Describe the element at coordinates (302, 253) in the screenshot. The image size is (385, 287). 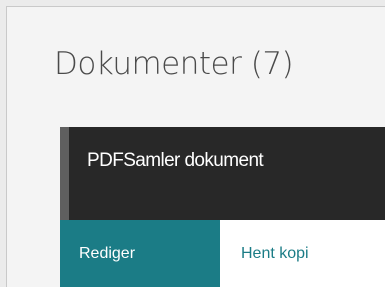
I see `get-copy-button: Hent kopi` at that location.